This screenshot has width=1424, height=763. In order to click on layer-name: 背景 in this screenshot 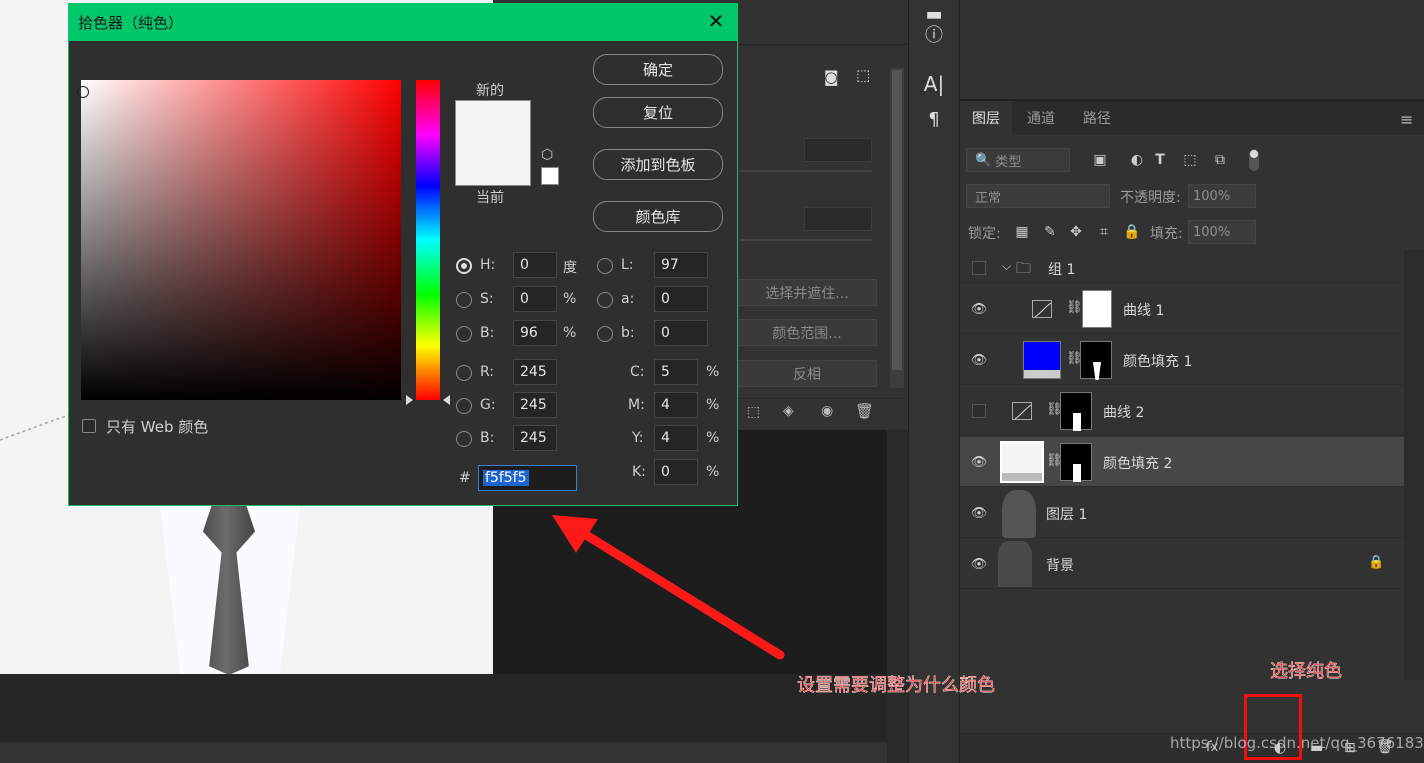, I will do `click(1060, 565)`.